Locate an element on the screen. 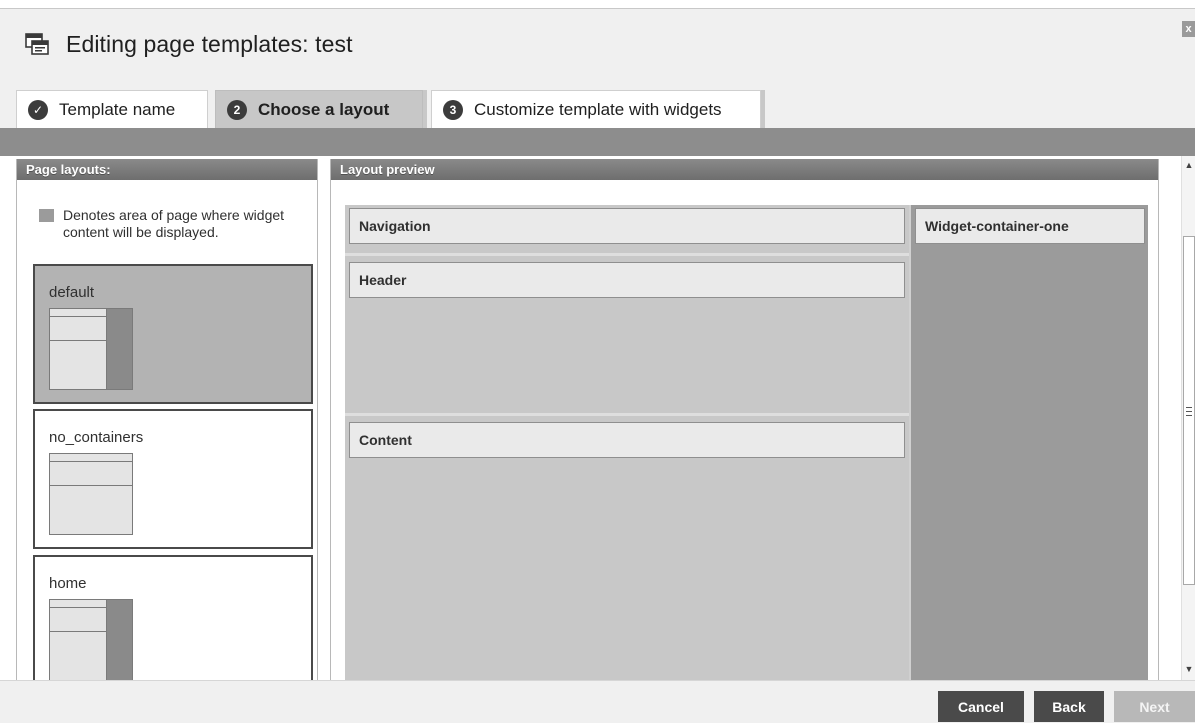  tab-choose-layout: 2 Choose a layout is located at coordinates (319, 109).